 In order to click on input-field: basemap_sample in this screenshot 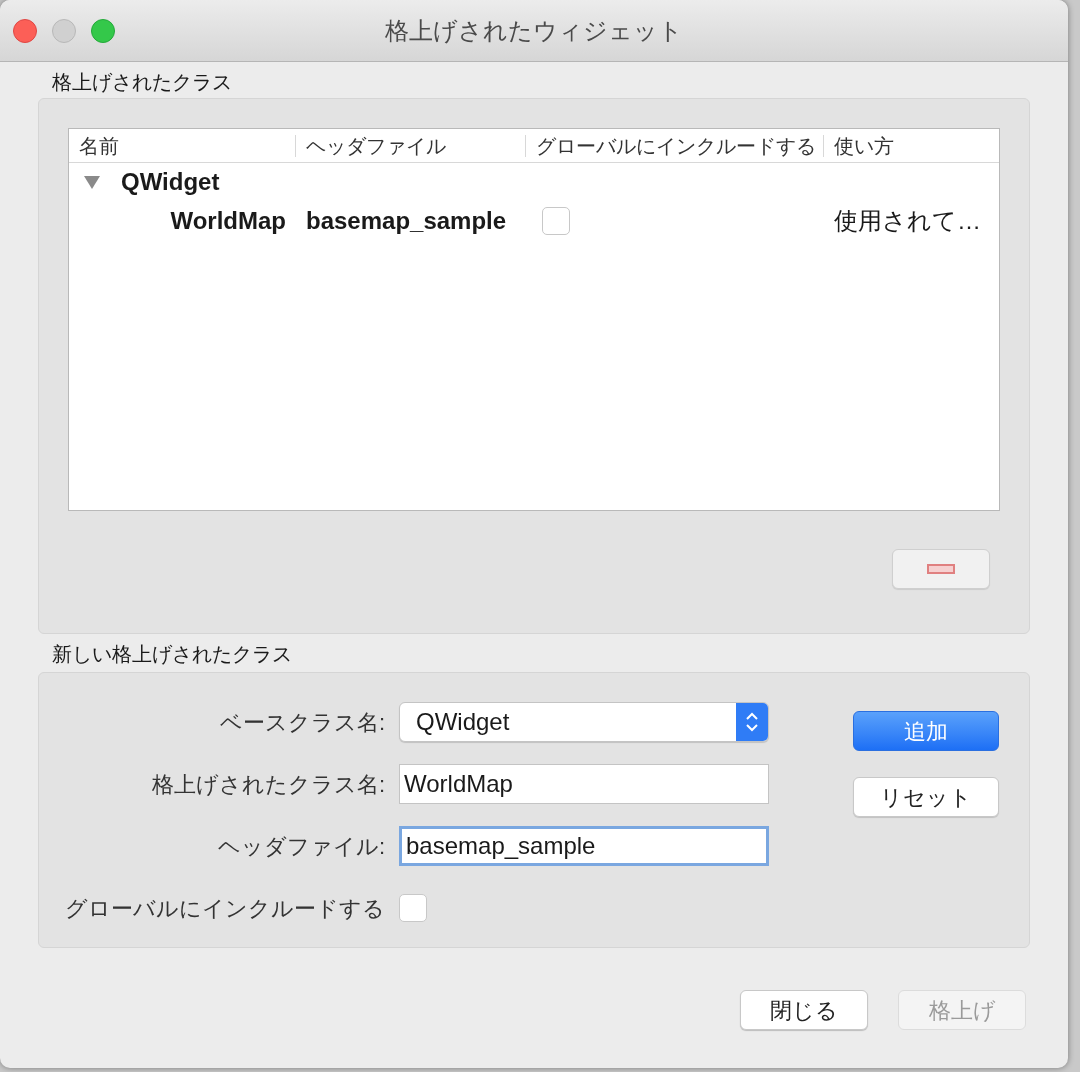, I will do `click(584, 846)`.